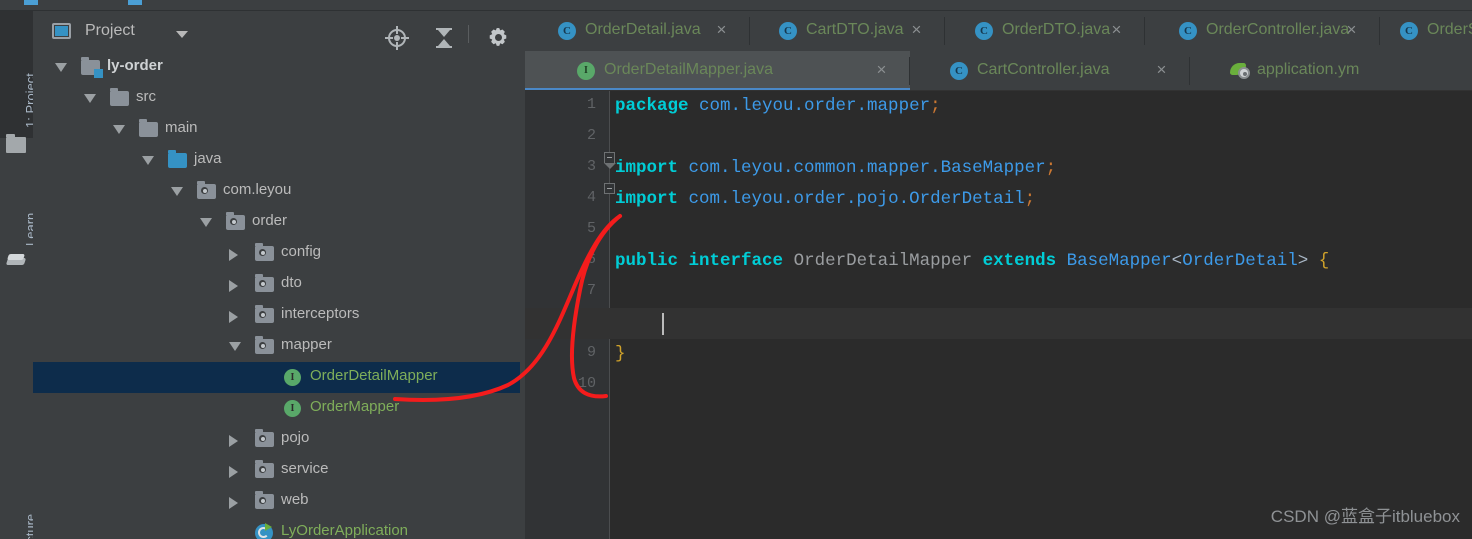 This screenshot has height=539, width=1472. What do you see at coordinates (591, 259) in the screenshot?
I see `line-number: 6` at bounding box center [591, 259].